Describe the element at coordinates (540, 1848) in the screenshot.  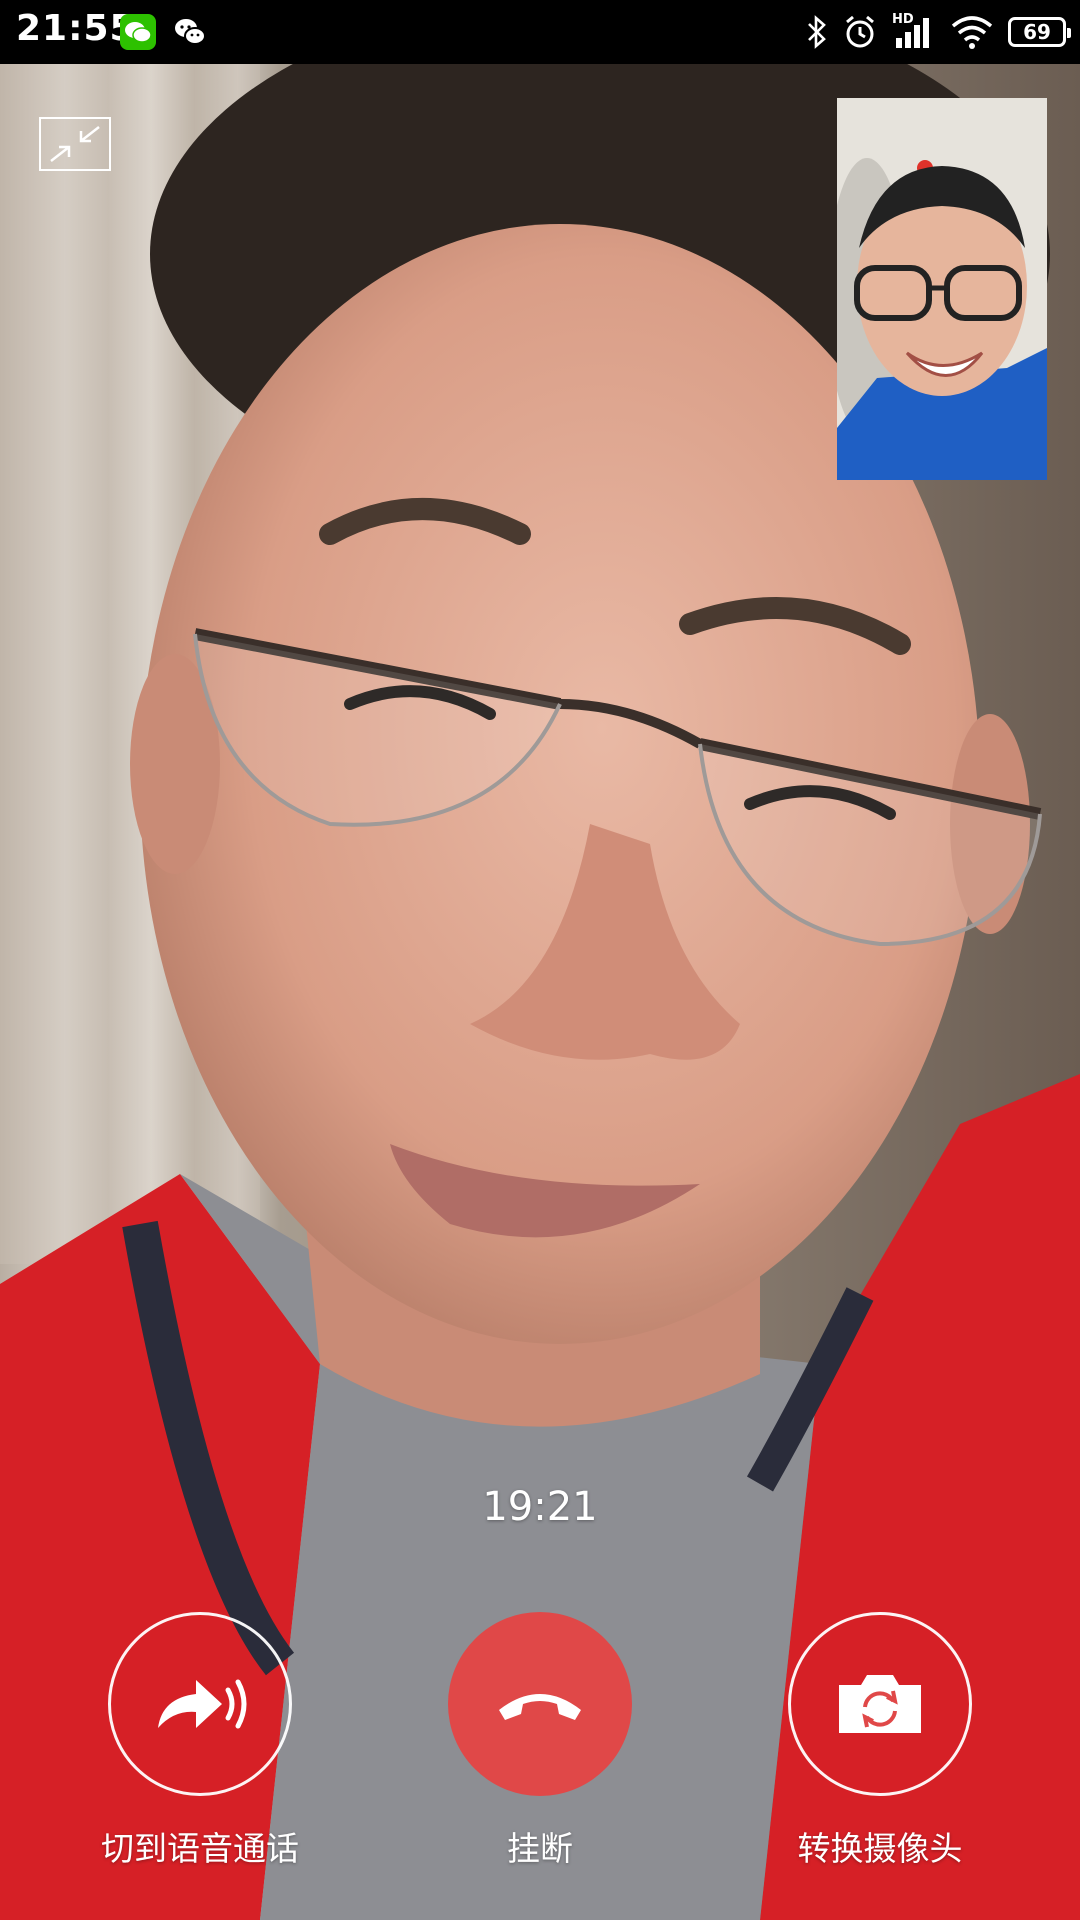
I see `hang-up-label: 挂断` at that location.